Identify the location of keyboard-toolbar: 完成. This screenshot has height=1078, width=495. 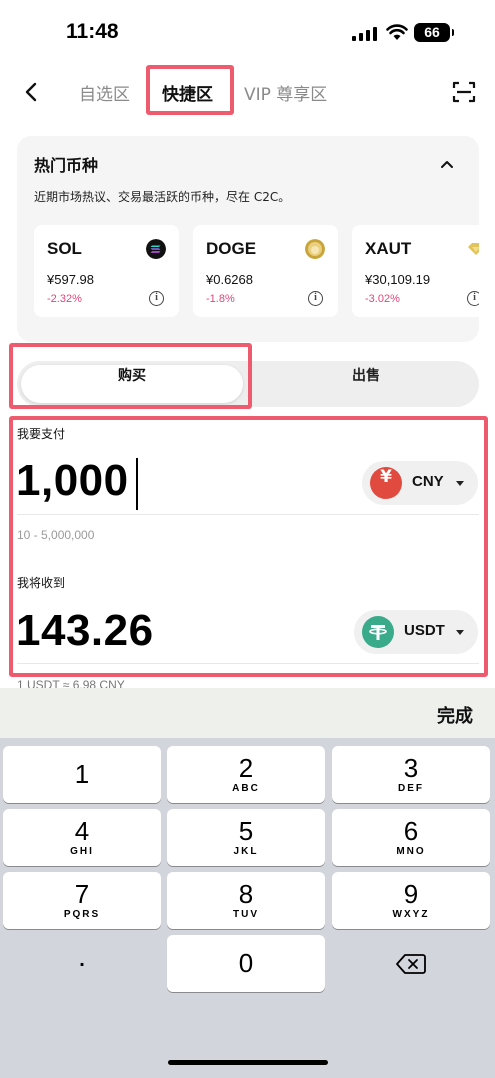
(247, 713).